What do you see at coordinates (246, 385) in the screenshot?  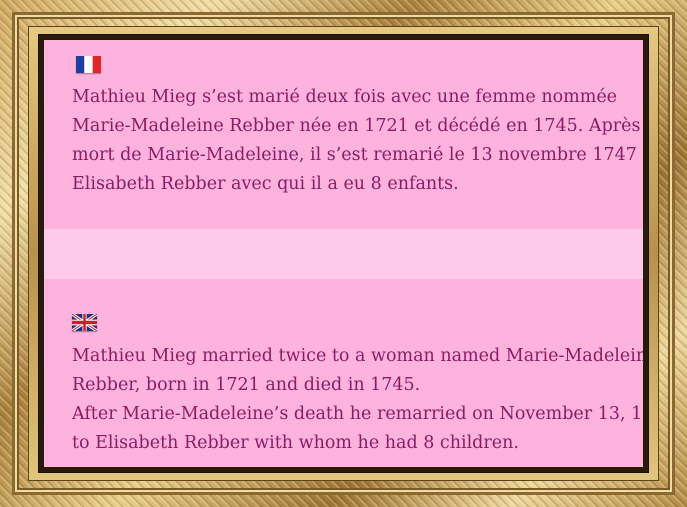 I see `english-text-line: Rebber, born in 1721 and died in 1745.` at bounding box center [246, 385].